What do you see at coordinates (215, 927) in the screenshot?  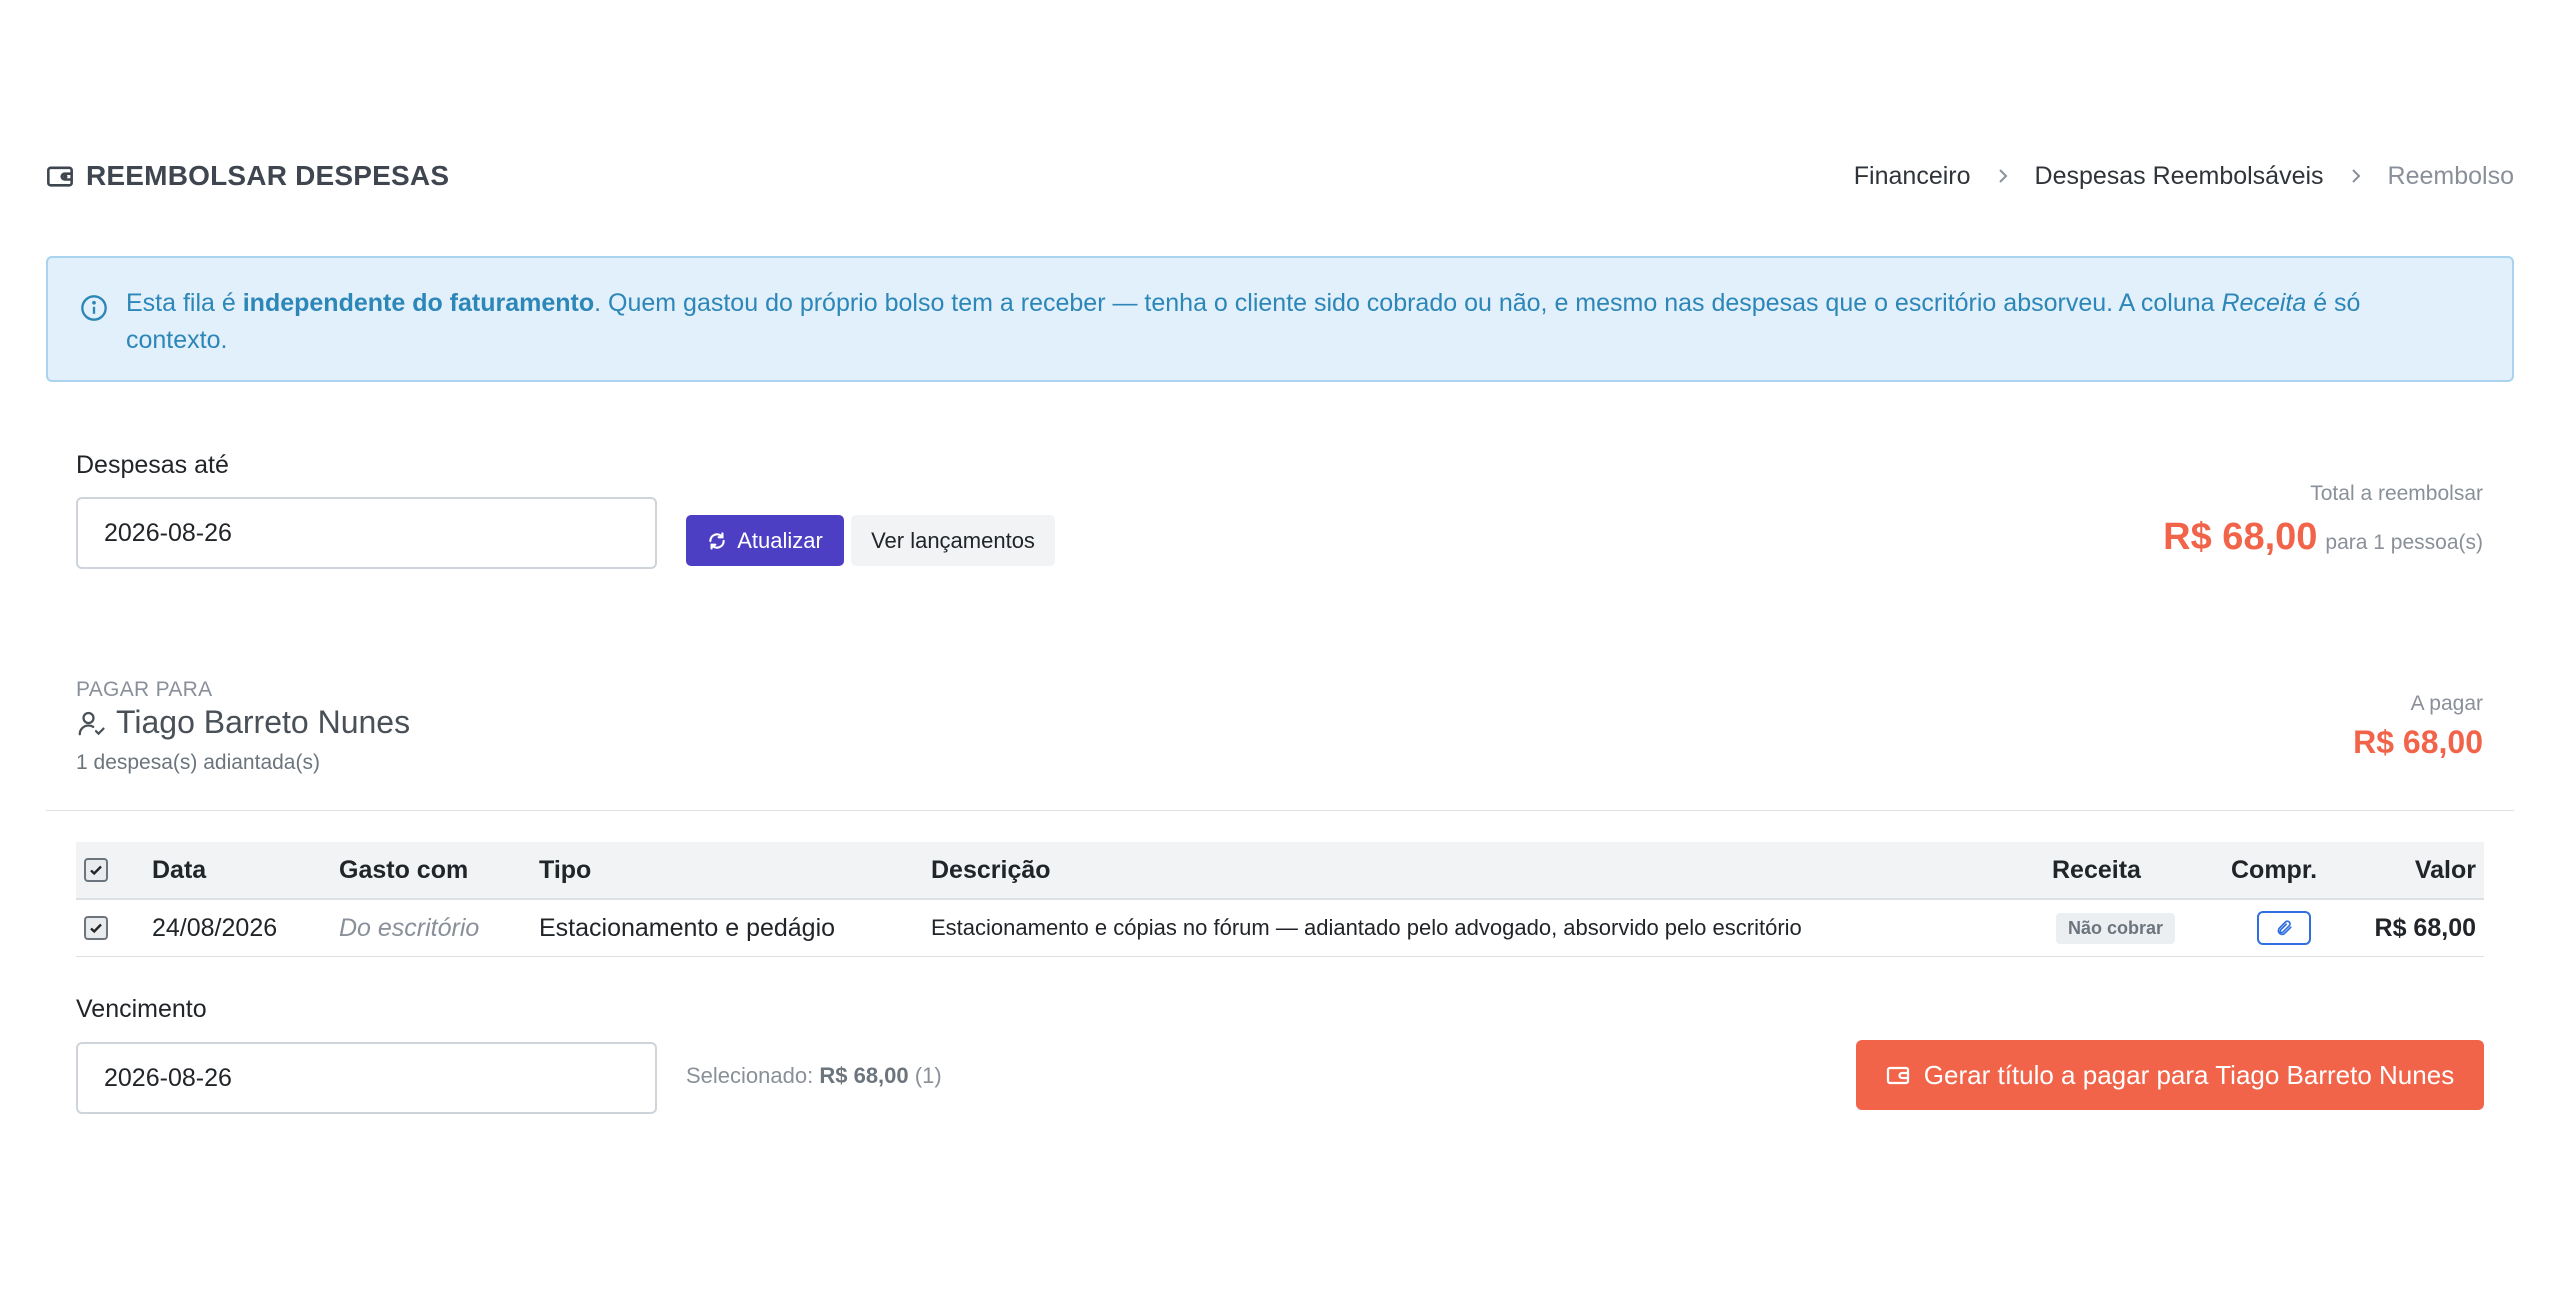 I see `cell-data: 24/08/2026` at bounding box center [215, 927].